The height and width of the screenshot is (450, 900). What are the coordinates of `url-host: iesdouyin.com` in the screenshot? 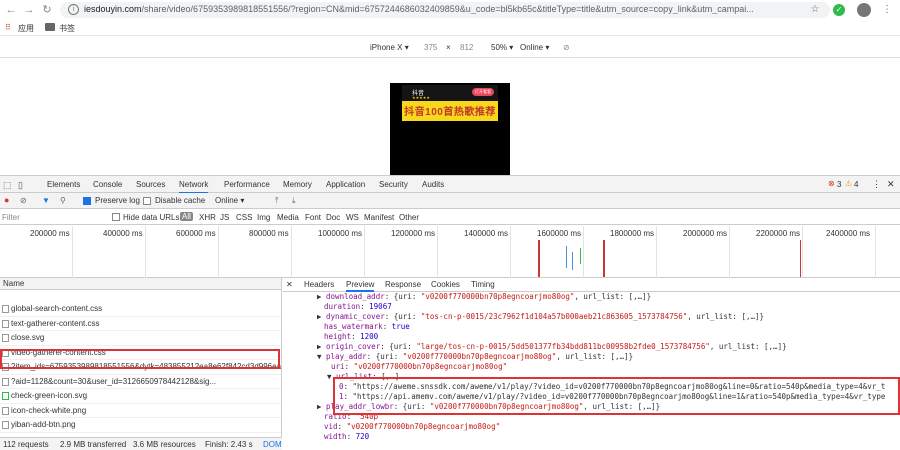 It's located at (113, 9).